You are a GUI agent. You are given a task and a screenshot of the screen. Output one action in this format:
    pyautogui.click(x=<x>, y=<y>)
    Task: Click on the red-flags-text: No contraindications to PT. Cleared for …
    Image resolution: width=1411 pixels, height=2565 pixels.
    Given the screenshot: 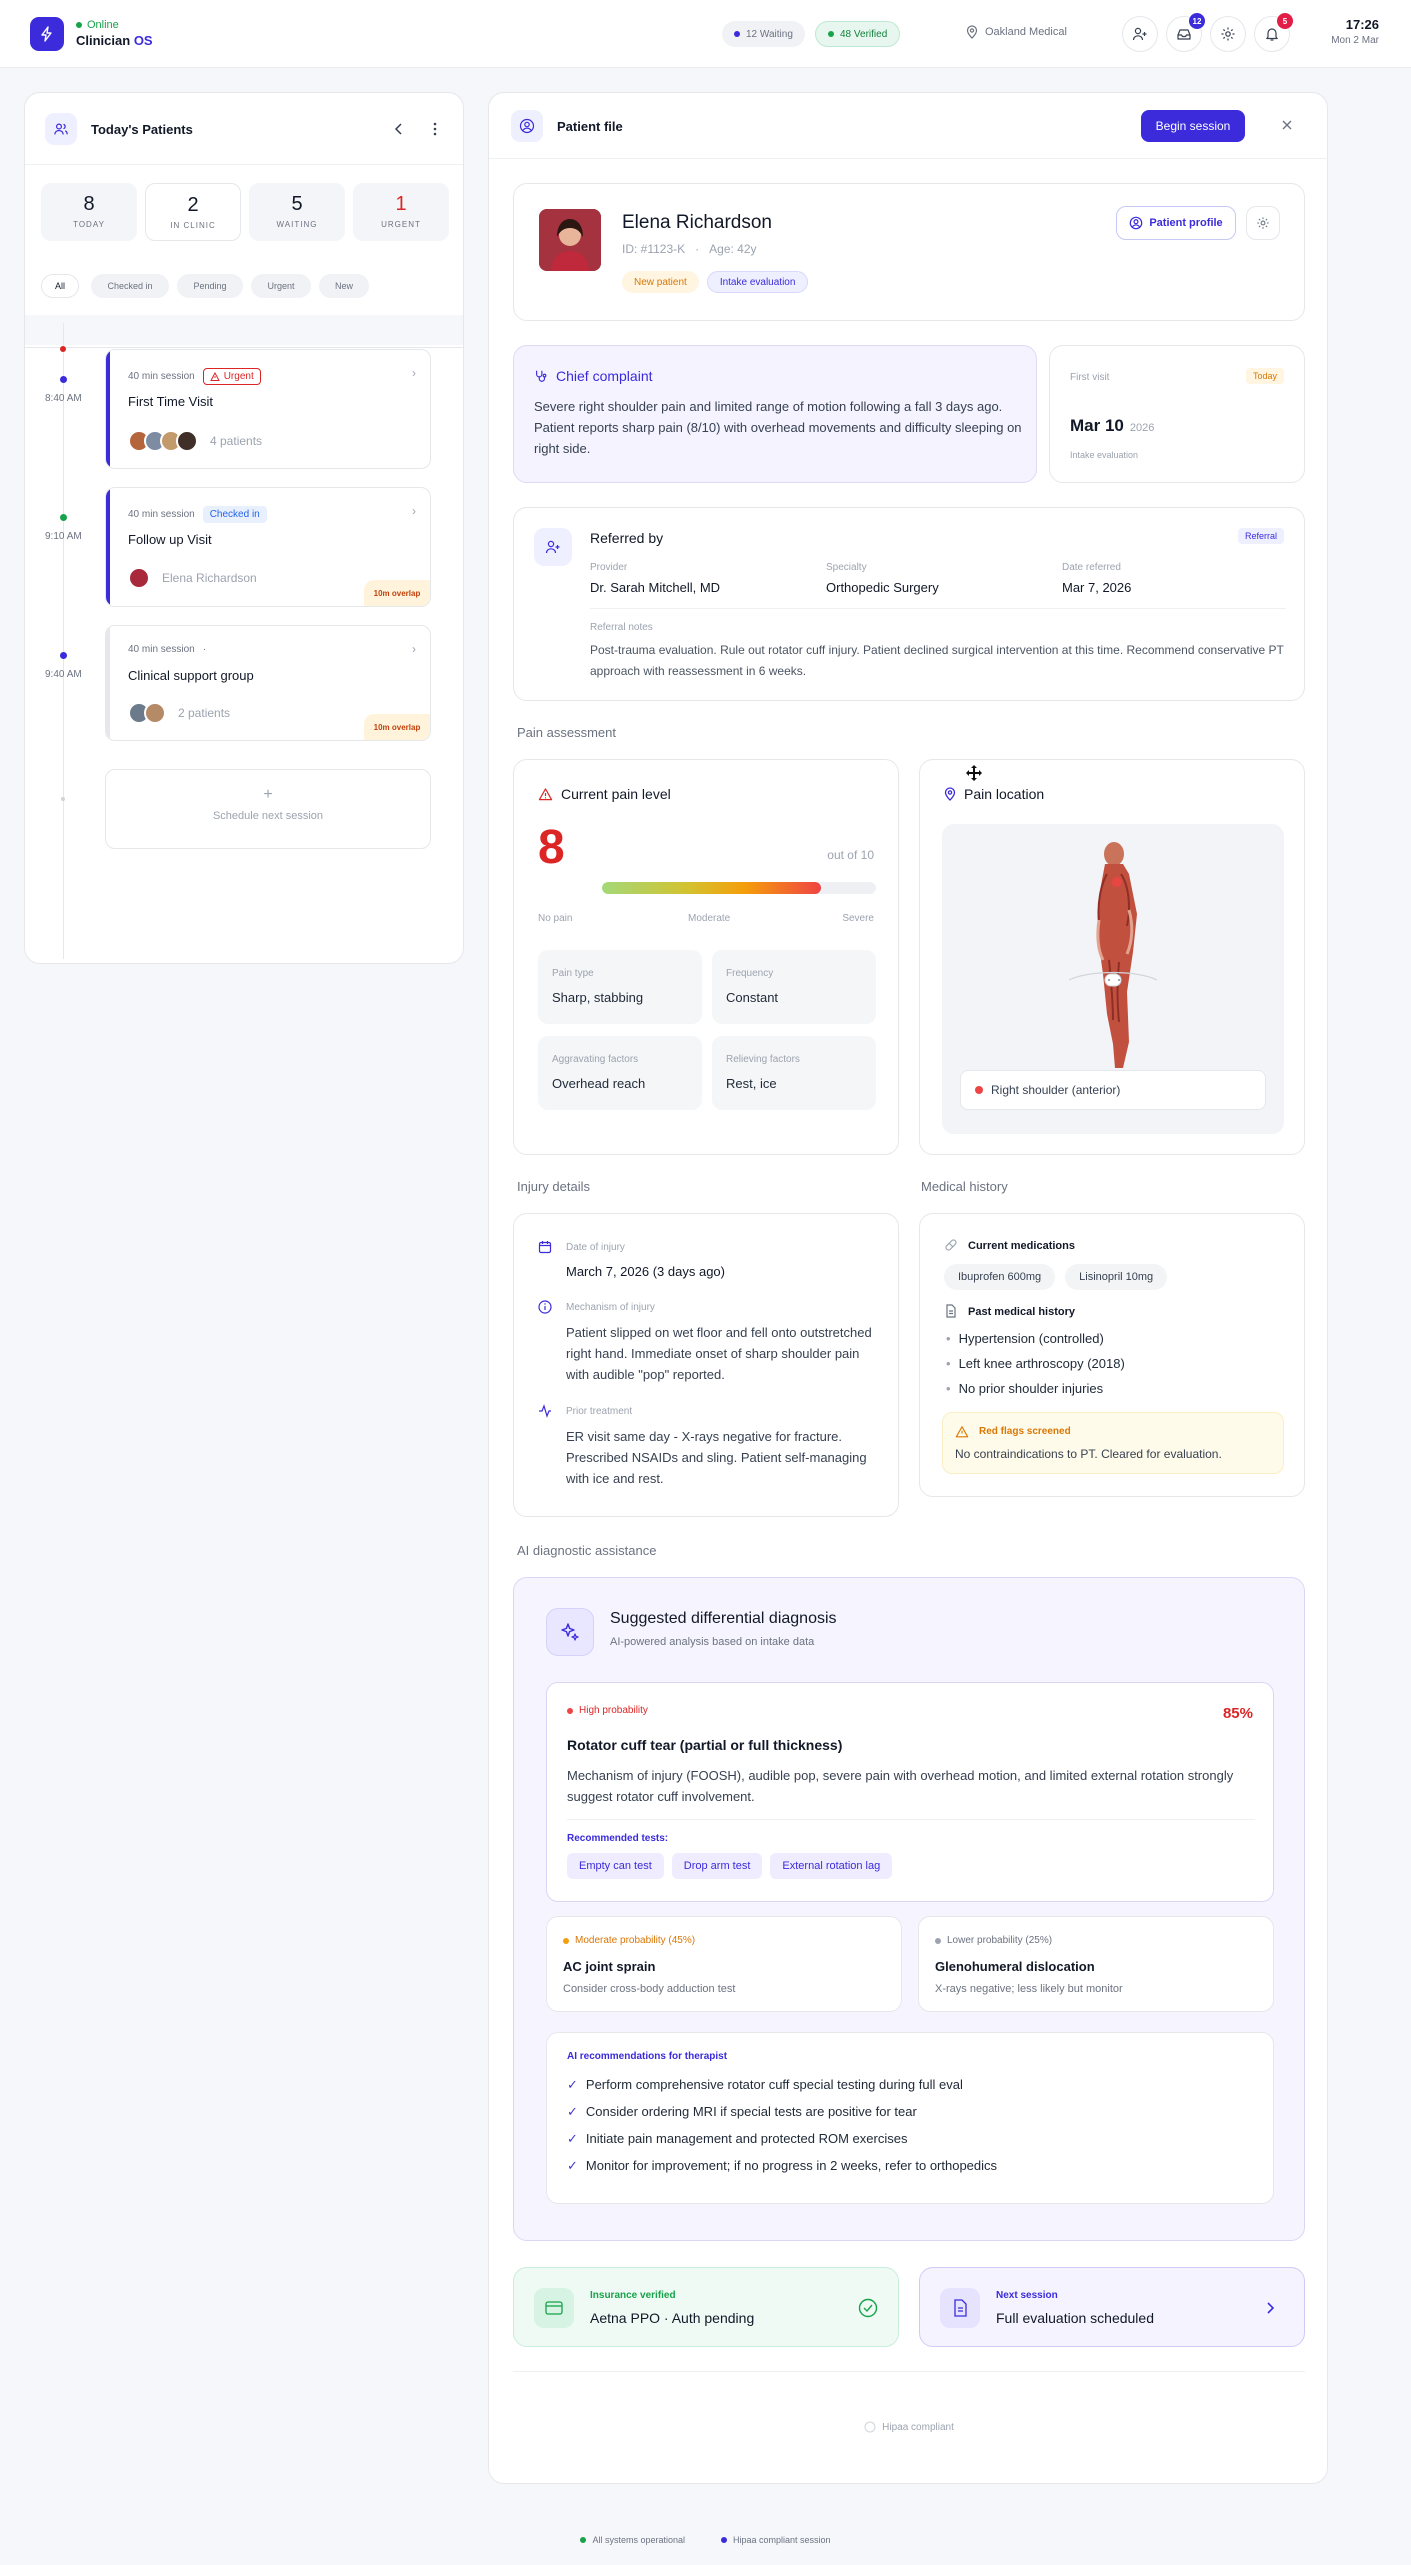 What is the action you would take?
    pyautogui.click(x=1088, y=1454)
    